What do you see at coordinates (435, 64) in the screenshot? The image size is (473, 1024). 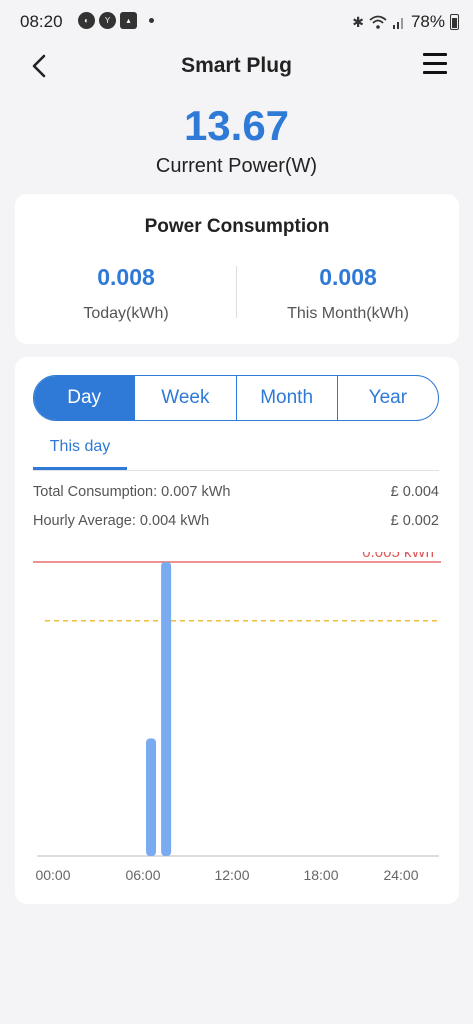 I see `hamburger-menu-icon` at bounding box center [435, 64].